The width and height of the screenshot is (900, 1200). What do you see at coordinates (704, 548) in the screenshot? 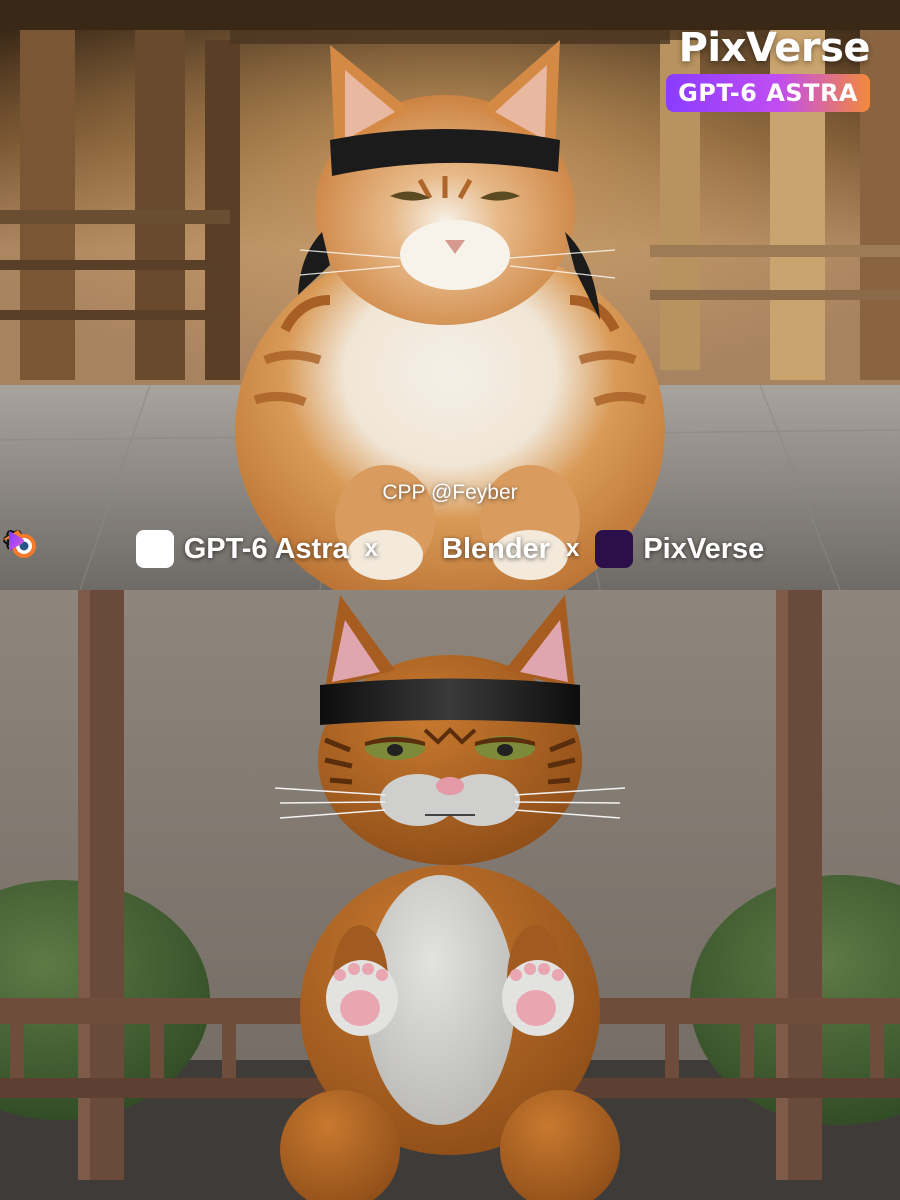
I see `collab-item-pixverse: PixVerse` at bounding box center [704, 548].